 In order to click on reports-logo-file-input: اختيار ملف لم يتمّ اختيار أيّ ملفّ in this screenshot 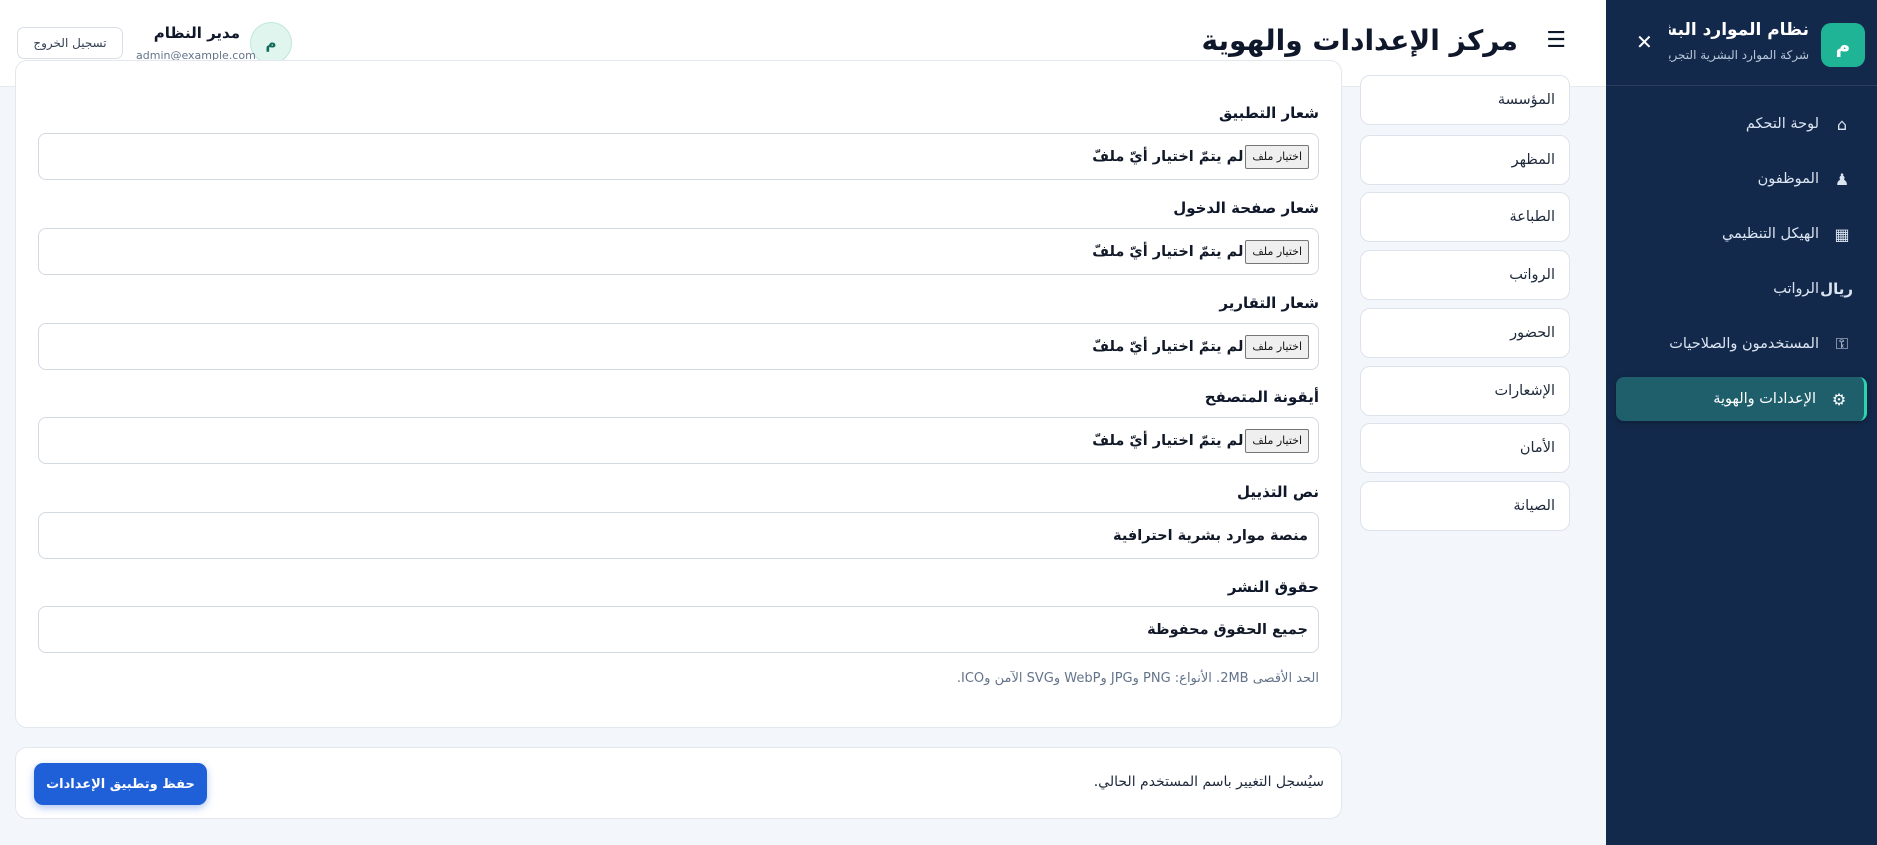, I will do `click(678, 346)`.